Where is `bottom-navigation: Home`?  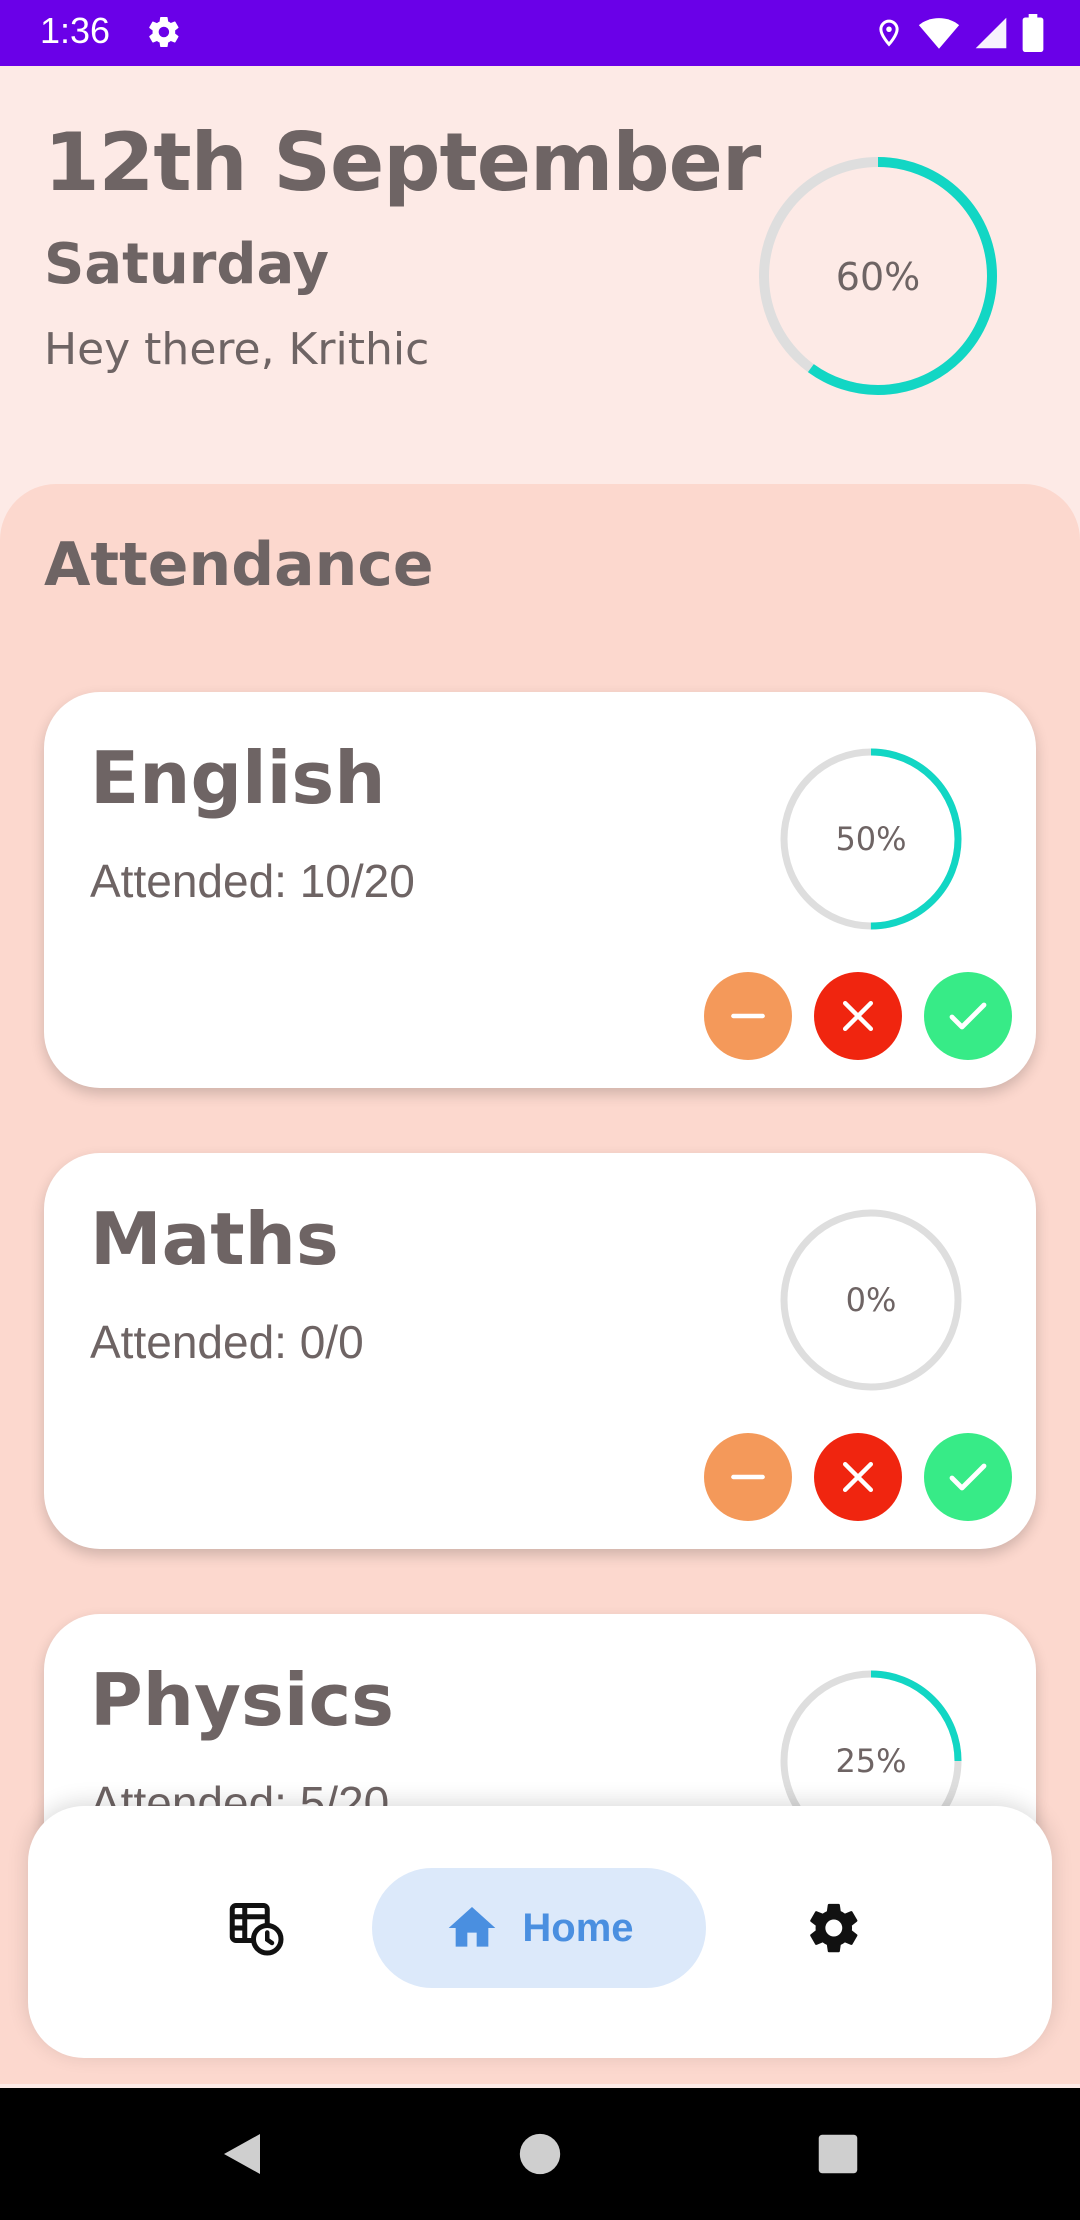
bottom-navigation: Home is located at coordinates (540, 1932).